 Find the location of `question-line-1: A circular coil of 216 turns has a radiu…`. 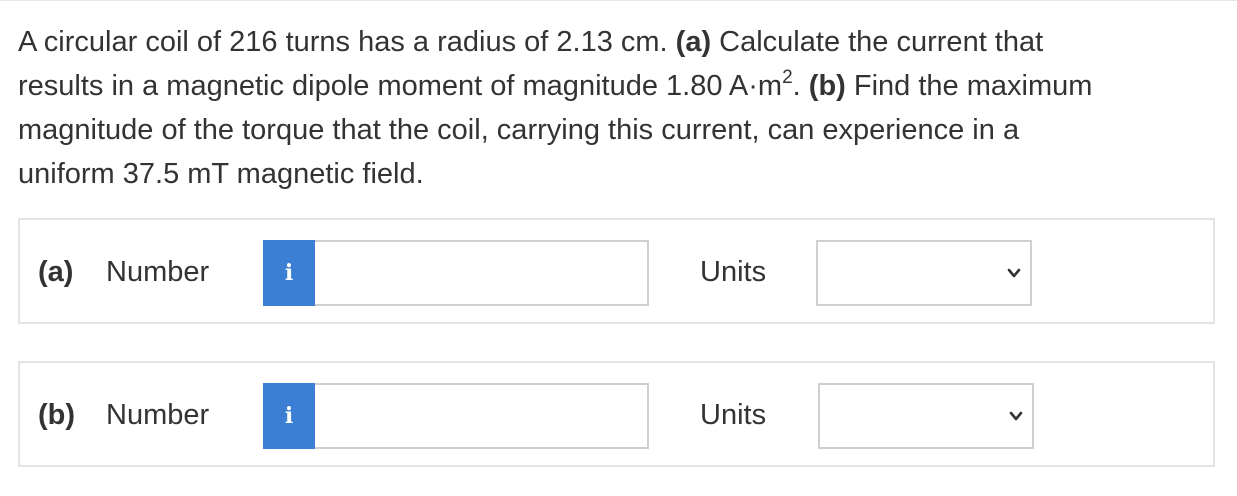

question-line-1: A circular coil of 216 turns has a radiu… is located at coordinates (531, 42).